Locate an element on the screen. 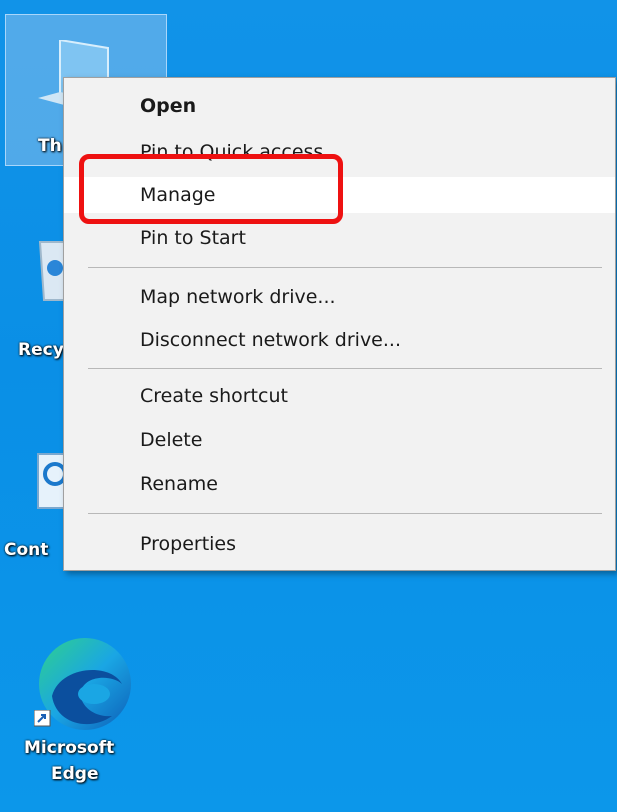  recycle-bin-label: Recy is located at coordinates (41, 350).